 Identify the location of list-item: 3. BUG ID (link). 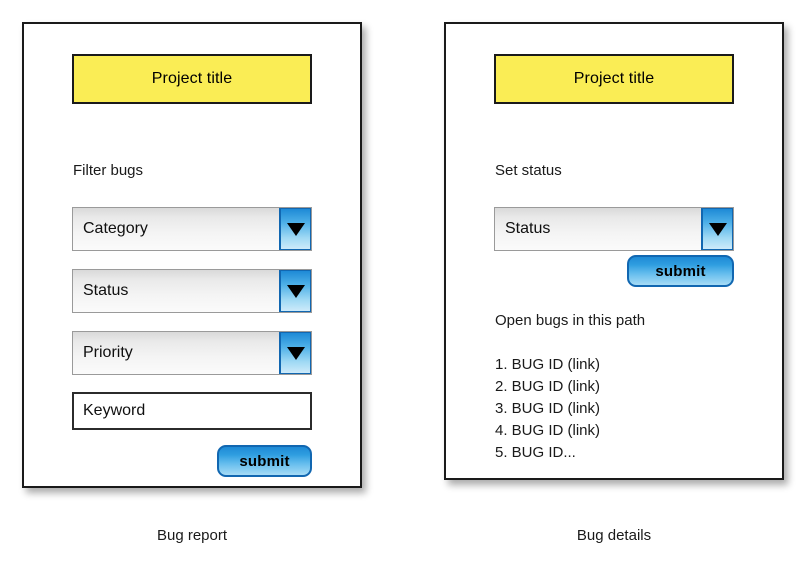
(620, 409).